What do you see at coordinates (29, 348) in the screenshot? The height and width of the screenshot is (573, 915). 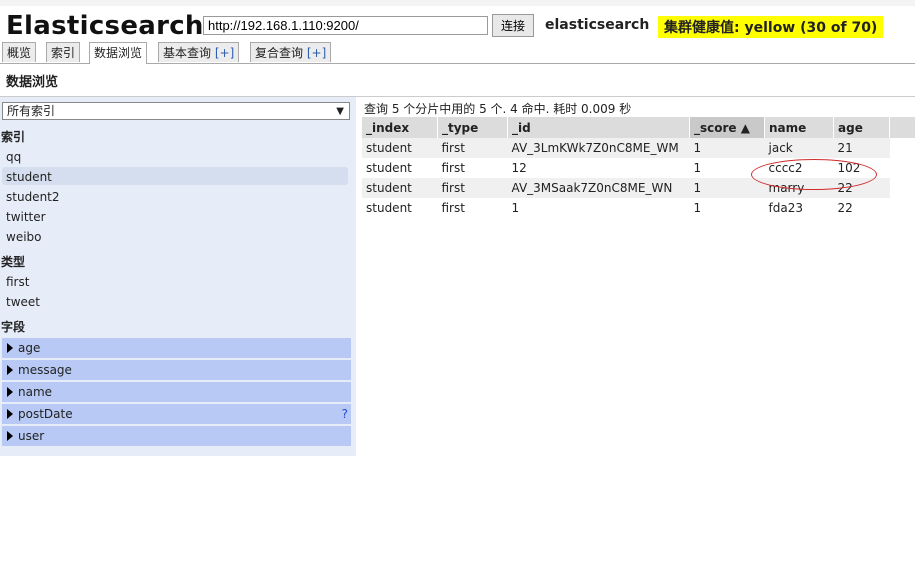 I see `field-label: age` at bounding box center [29, 348].